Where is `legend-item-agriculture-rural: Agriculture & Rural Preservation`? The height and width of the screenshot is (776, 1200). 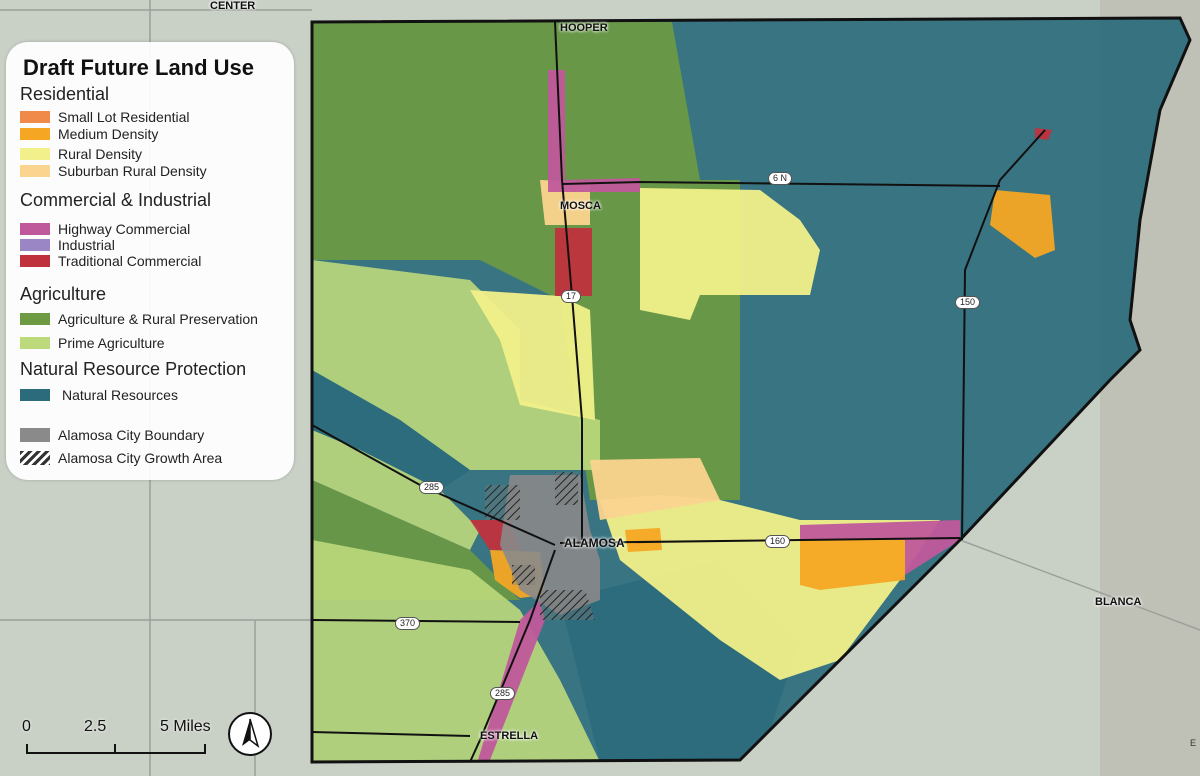
legend-item-agriculture-rural: Agriculture & Rural Preservation is located at coordinates (139, 319).